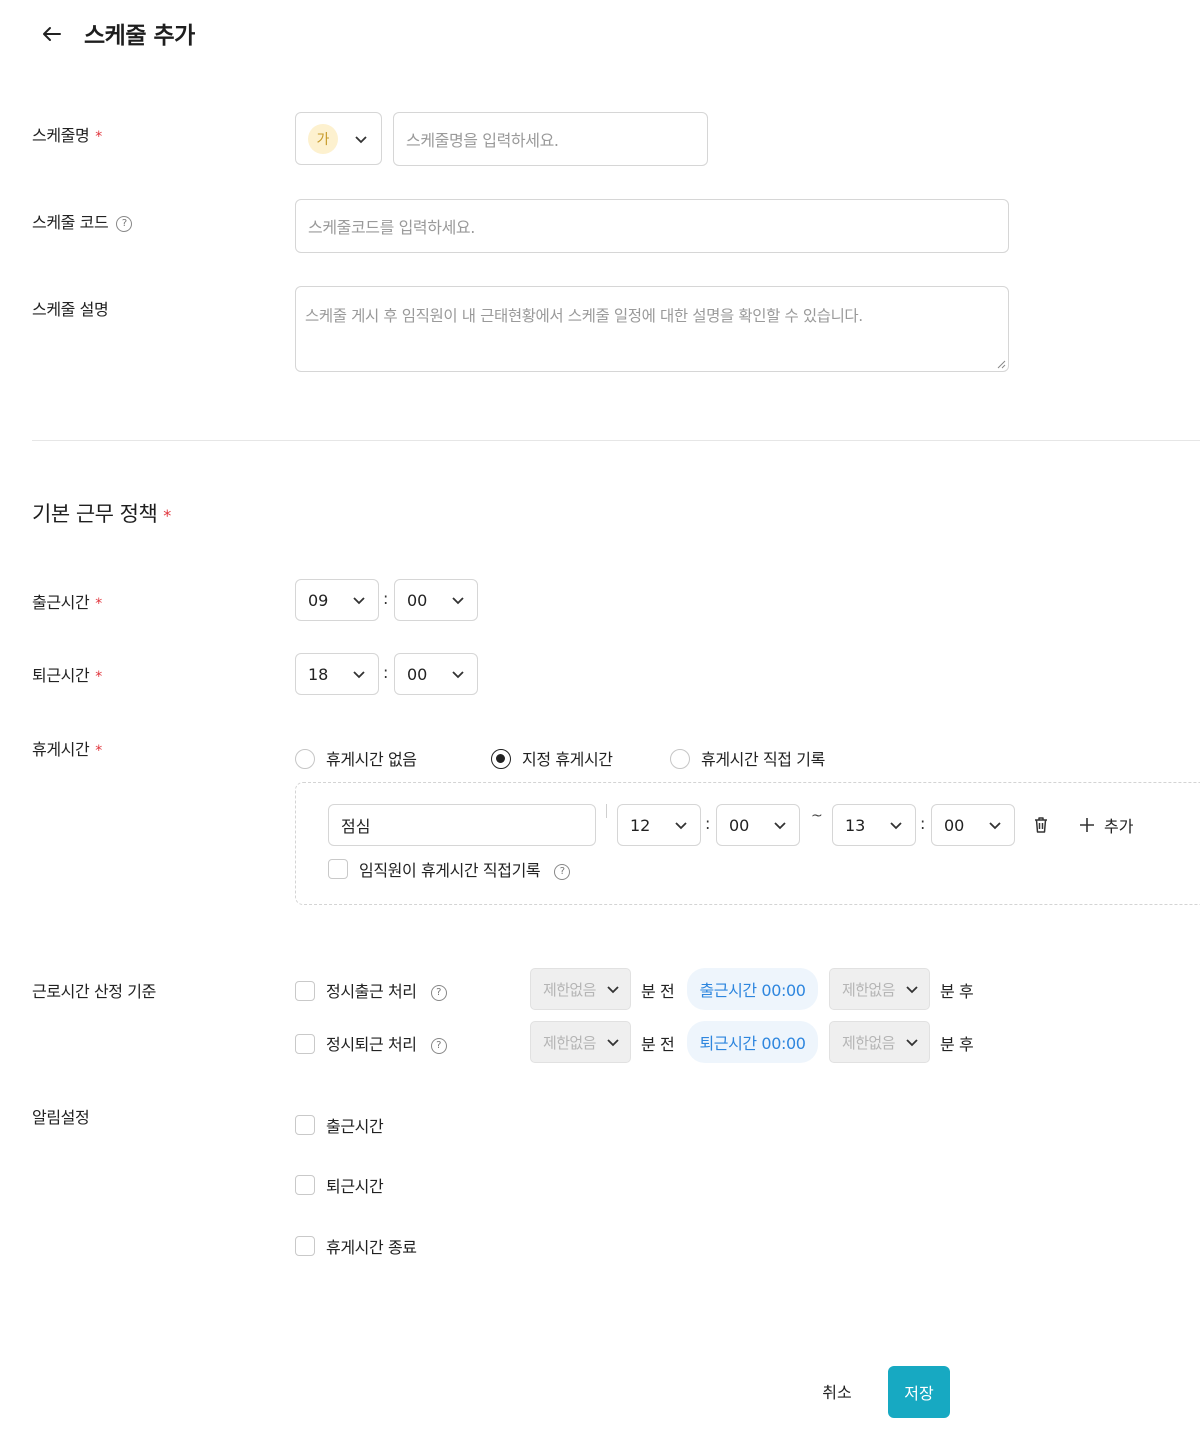  Describe the element at coordinates (355, 1186) in the screenshot. I see `alarm-checkout-label: 퇴근시간` at that location.